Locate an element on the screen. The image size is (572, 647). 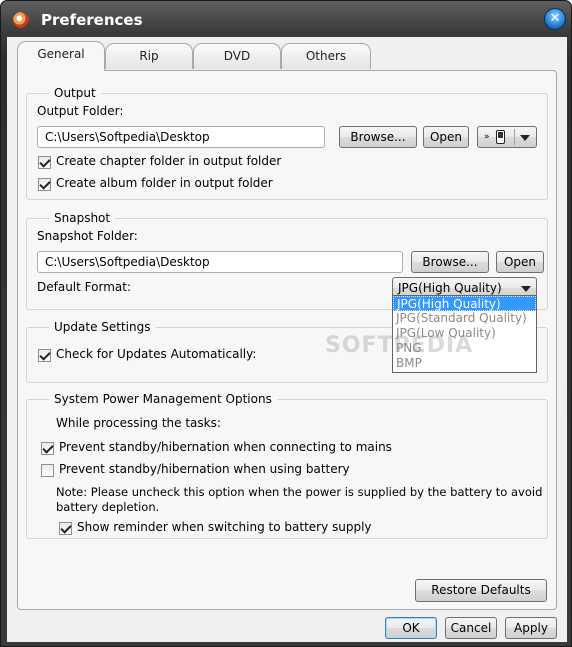
cancel-button: Cancel is located at coordinates (471, 628).